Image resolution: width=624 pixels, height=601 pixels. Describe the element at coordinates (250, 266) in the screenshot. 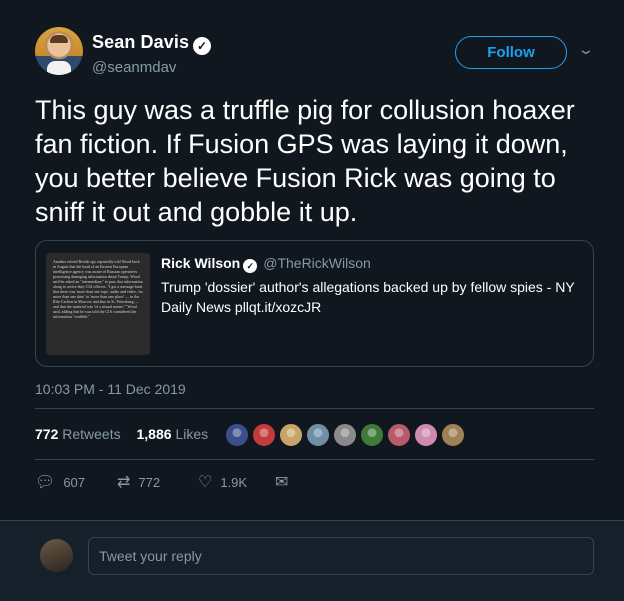

I see `quoted-verified-icon: ✓` at that location.